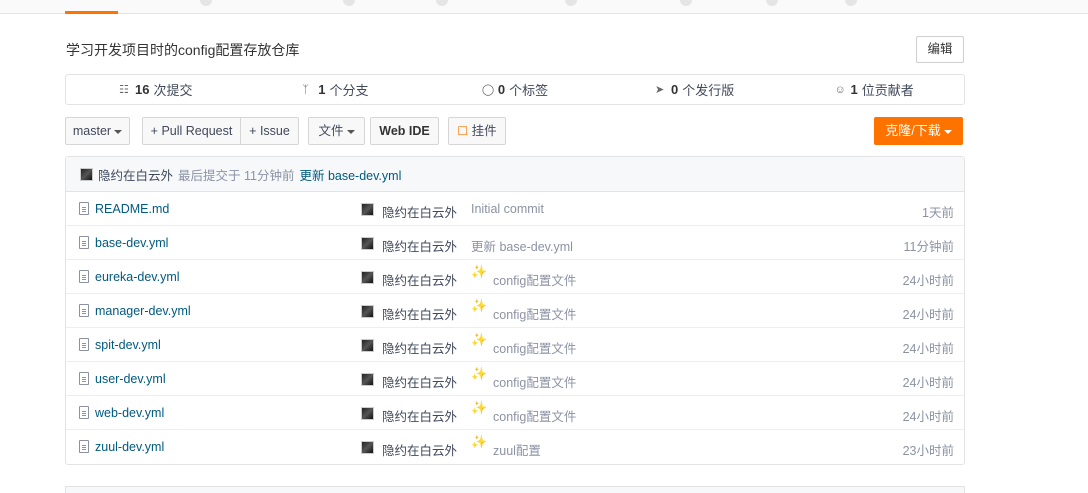 This screenshot has height=493, width=1088. Describe the element at coordinates (484, 131) in the screenshot. I see `widget-label: 挂件` at that location.